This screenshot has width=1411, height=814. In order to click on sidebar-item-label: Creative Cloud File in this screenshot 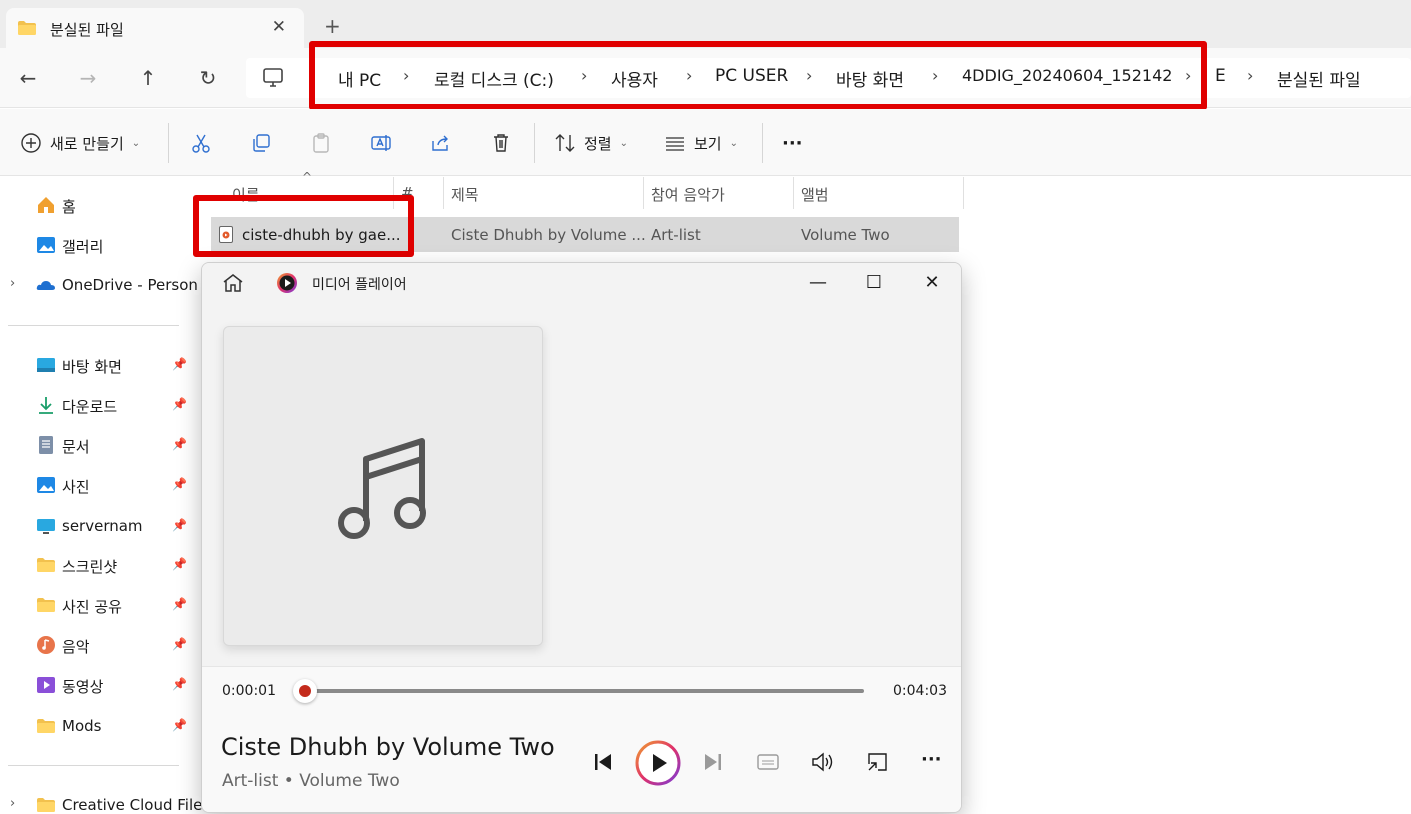, I will do `click(132, 805)`.